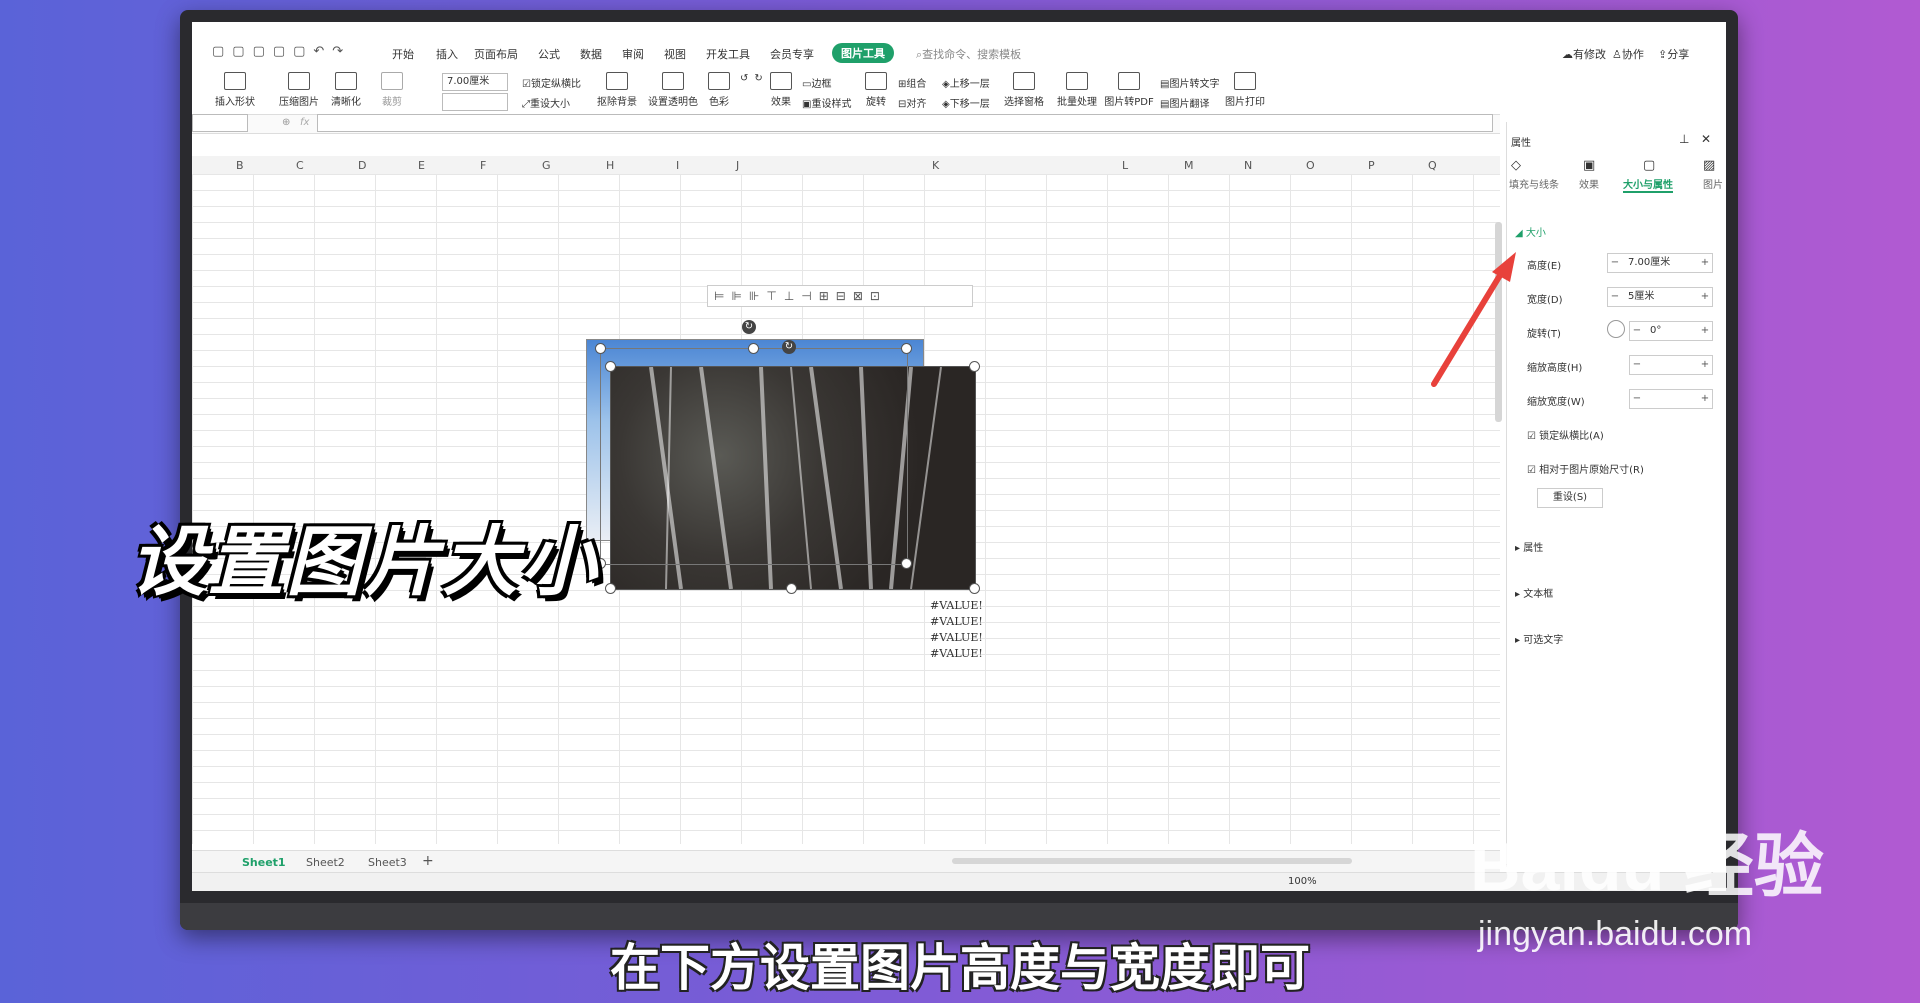 This screenshot has width=1920, height=1003. I want to click on ribbon-height-input: 7.00厘米, so click(475, 82).